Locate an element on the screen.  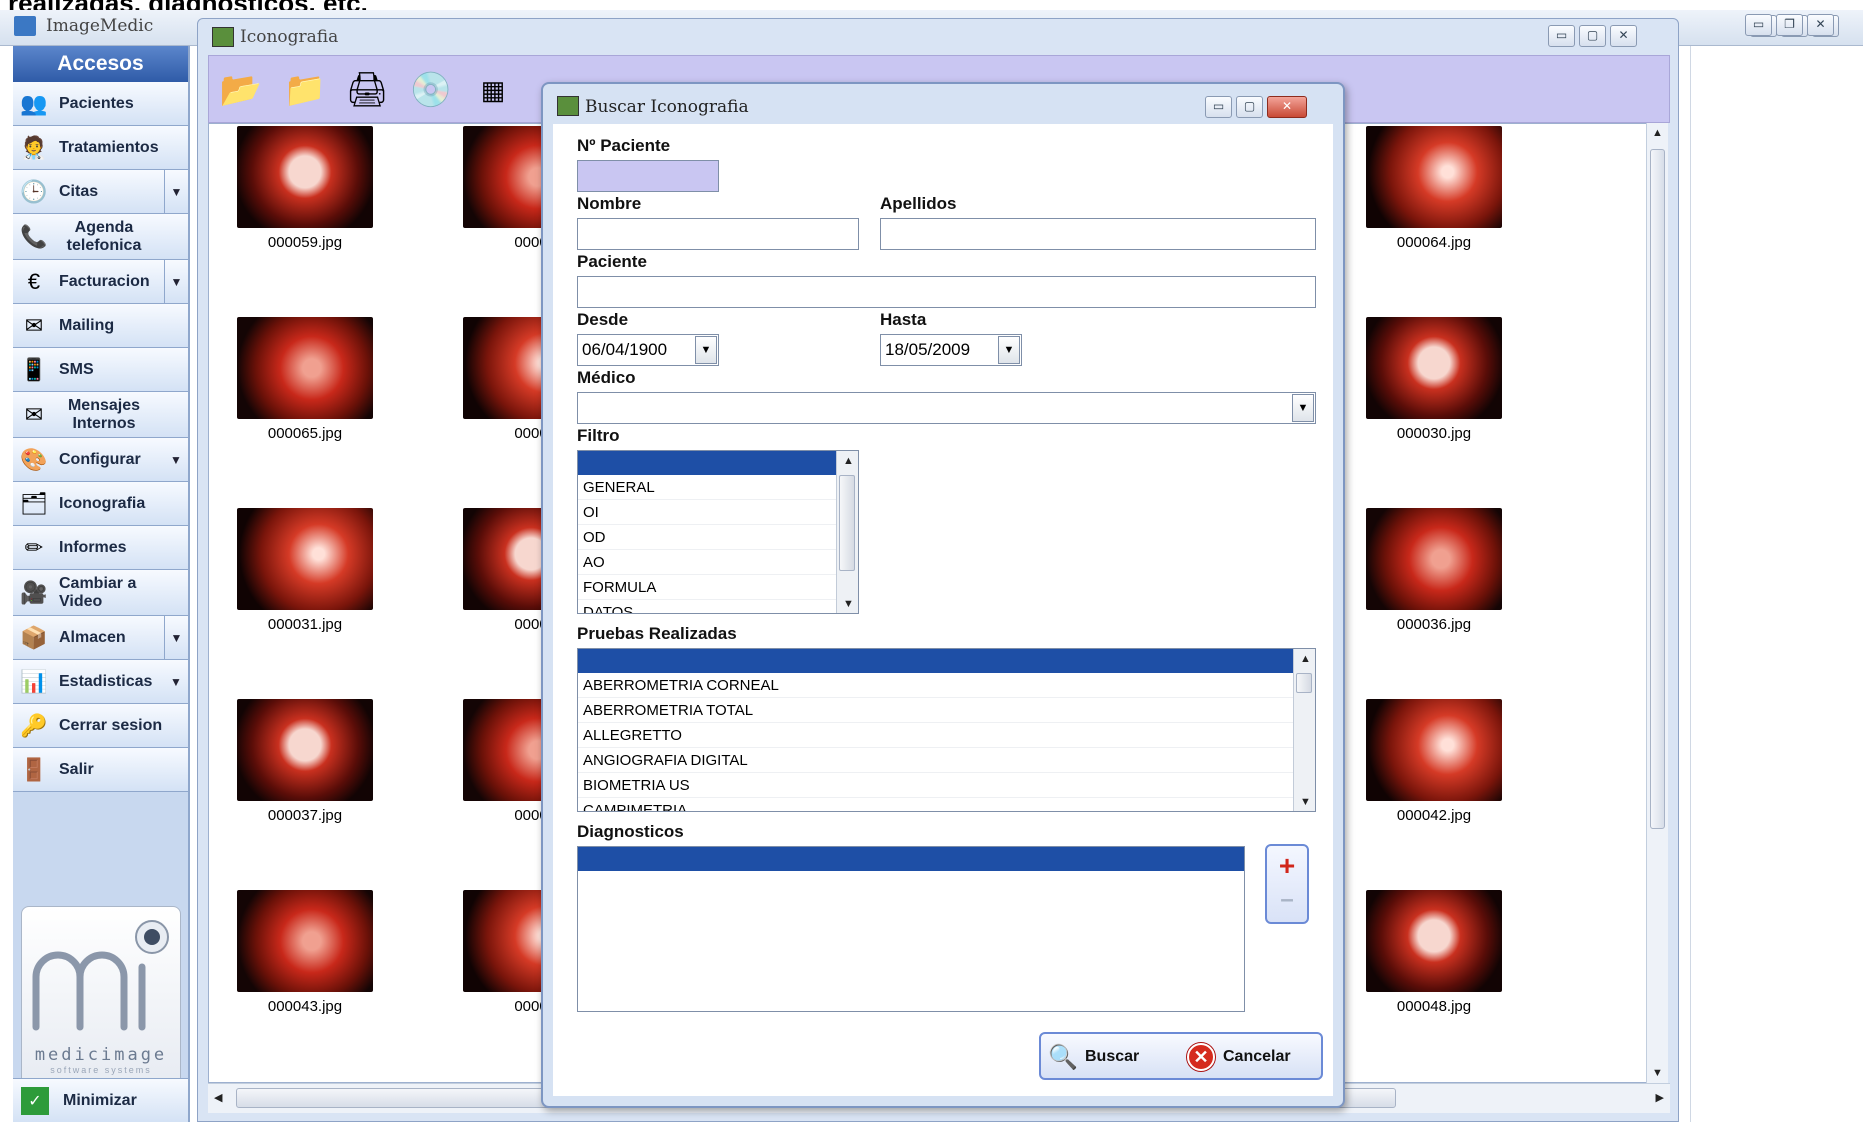
sidebar-item-salir: 🚪 Salir is located at coordinates (100, 770).